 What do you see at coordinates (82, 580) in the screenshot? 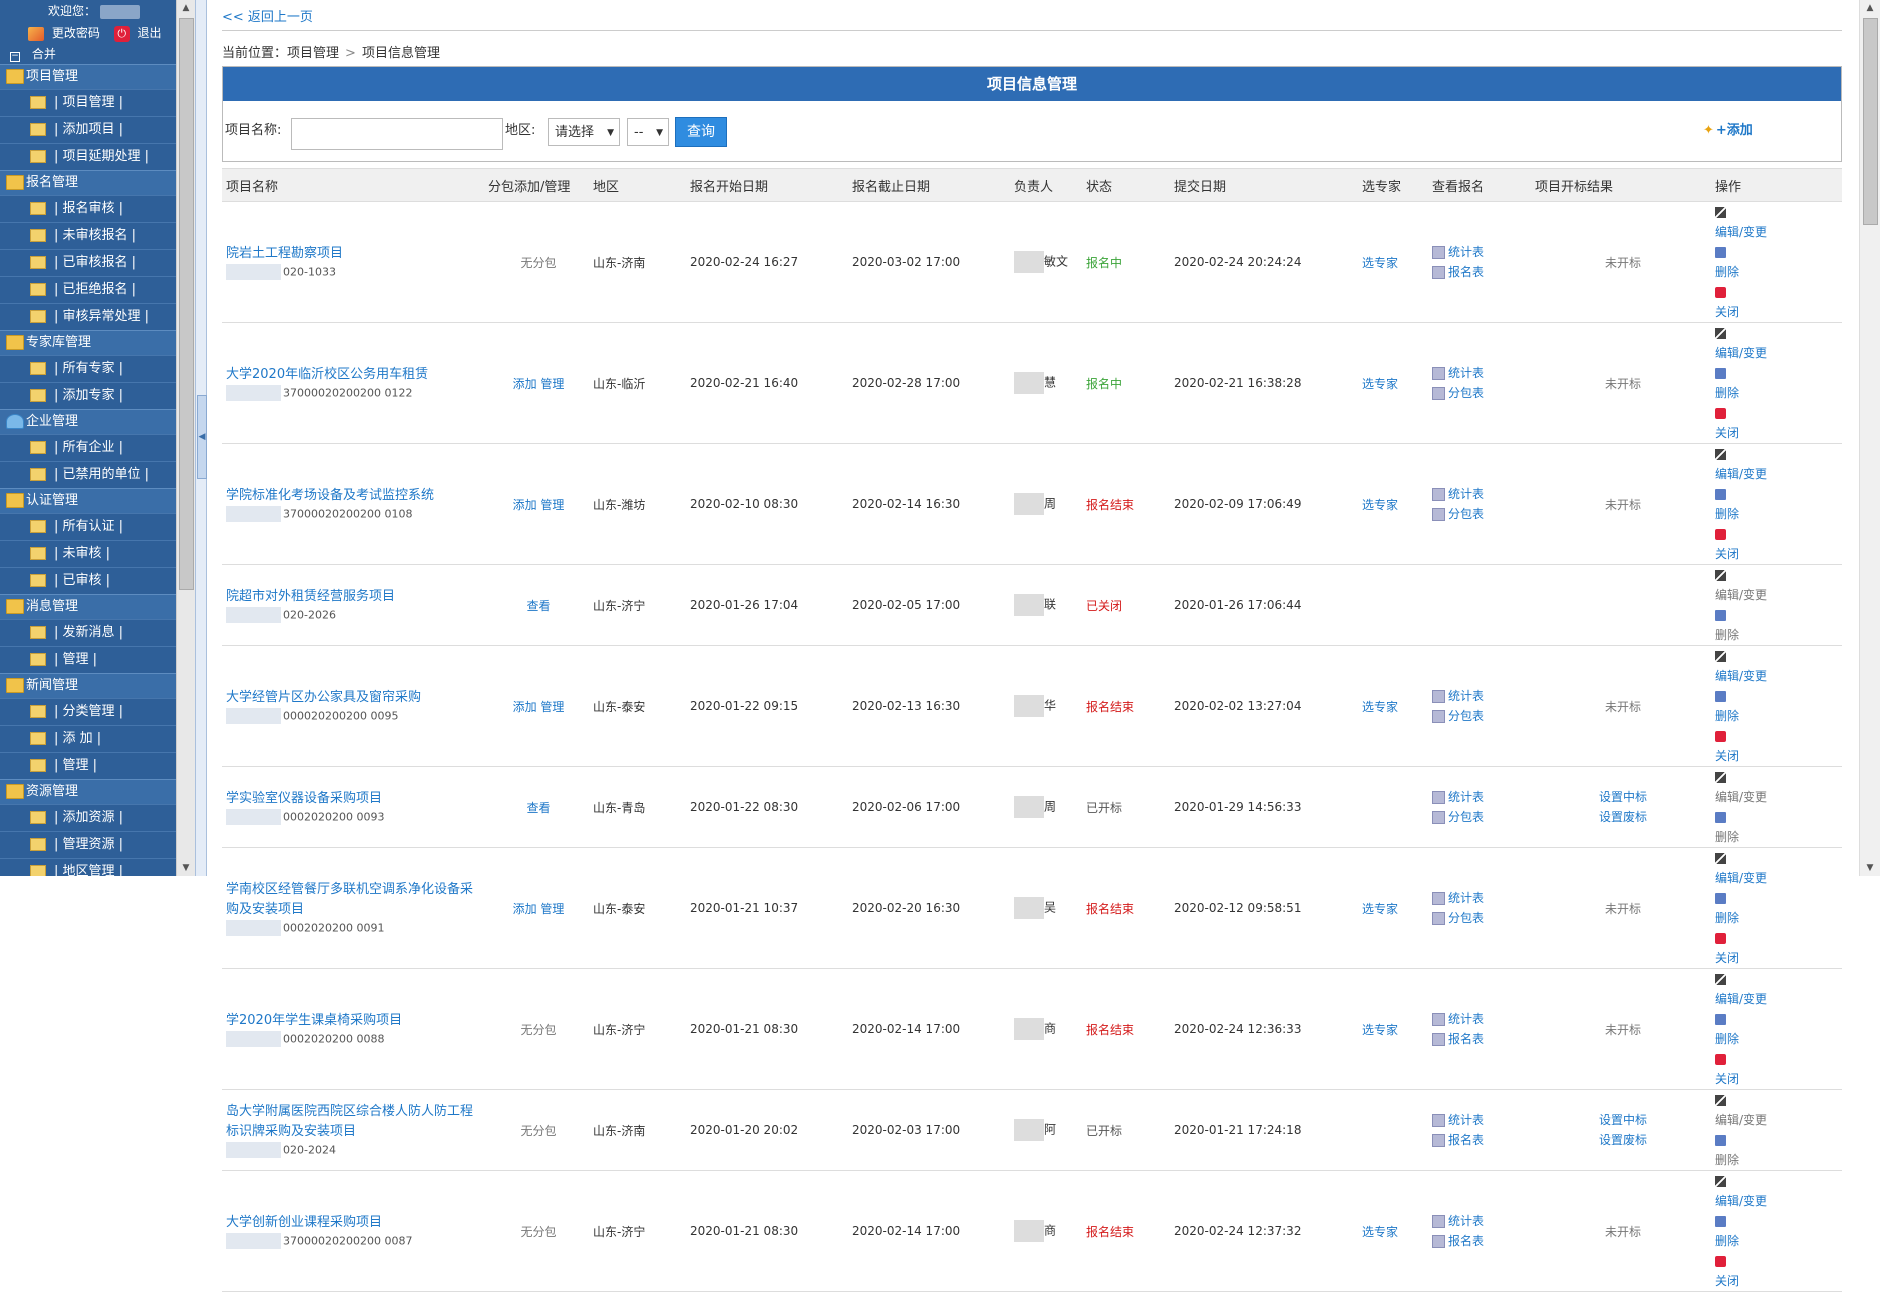
I see `sidebar-item-label: | 已审核 |` at bounding box center [82, 580].